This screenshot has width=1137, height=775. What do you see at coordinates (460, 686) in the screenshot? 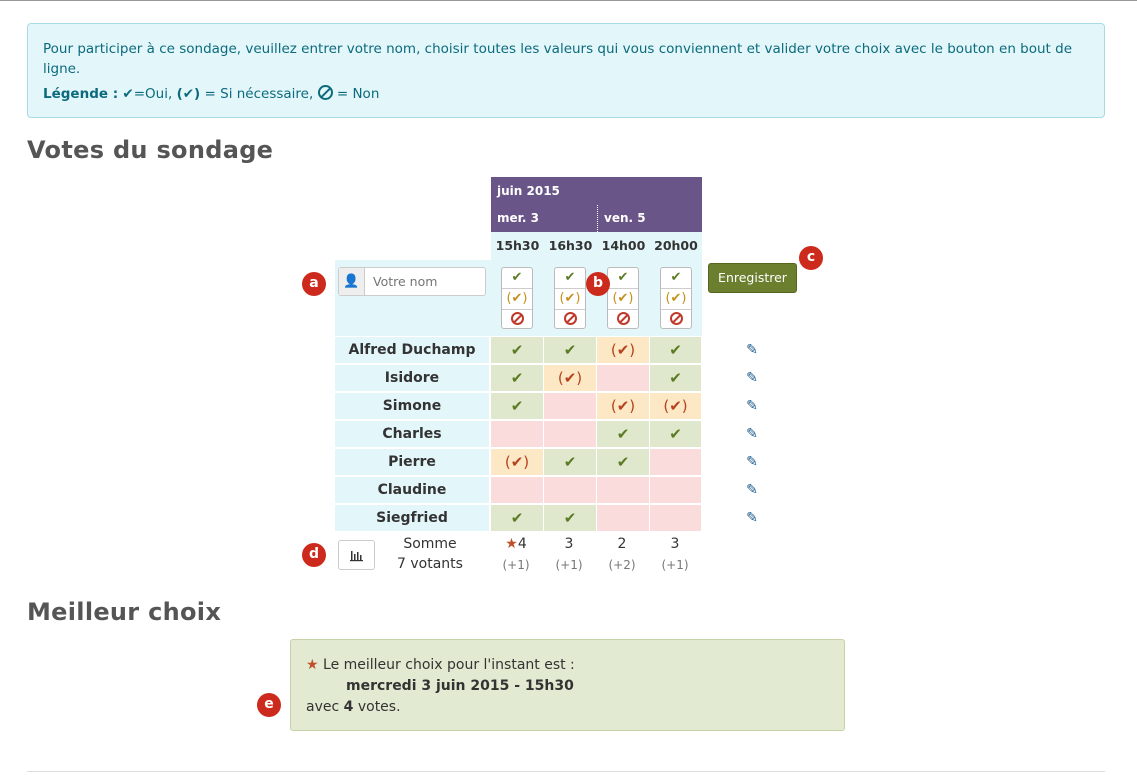
I see `best-choice-date: mercredi 3 juin 2015 - 15h30` at bounding box center [460, 686].